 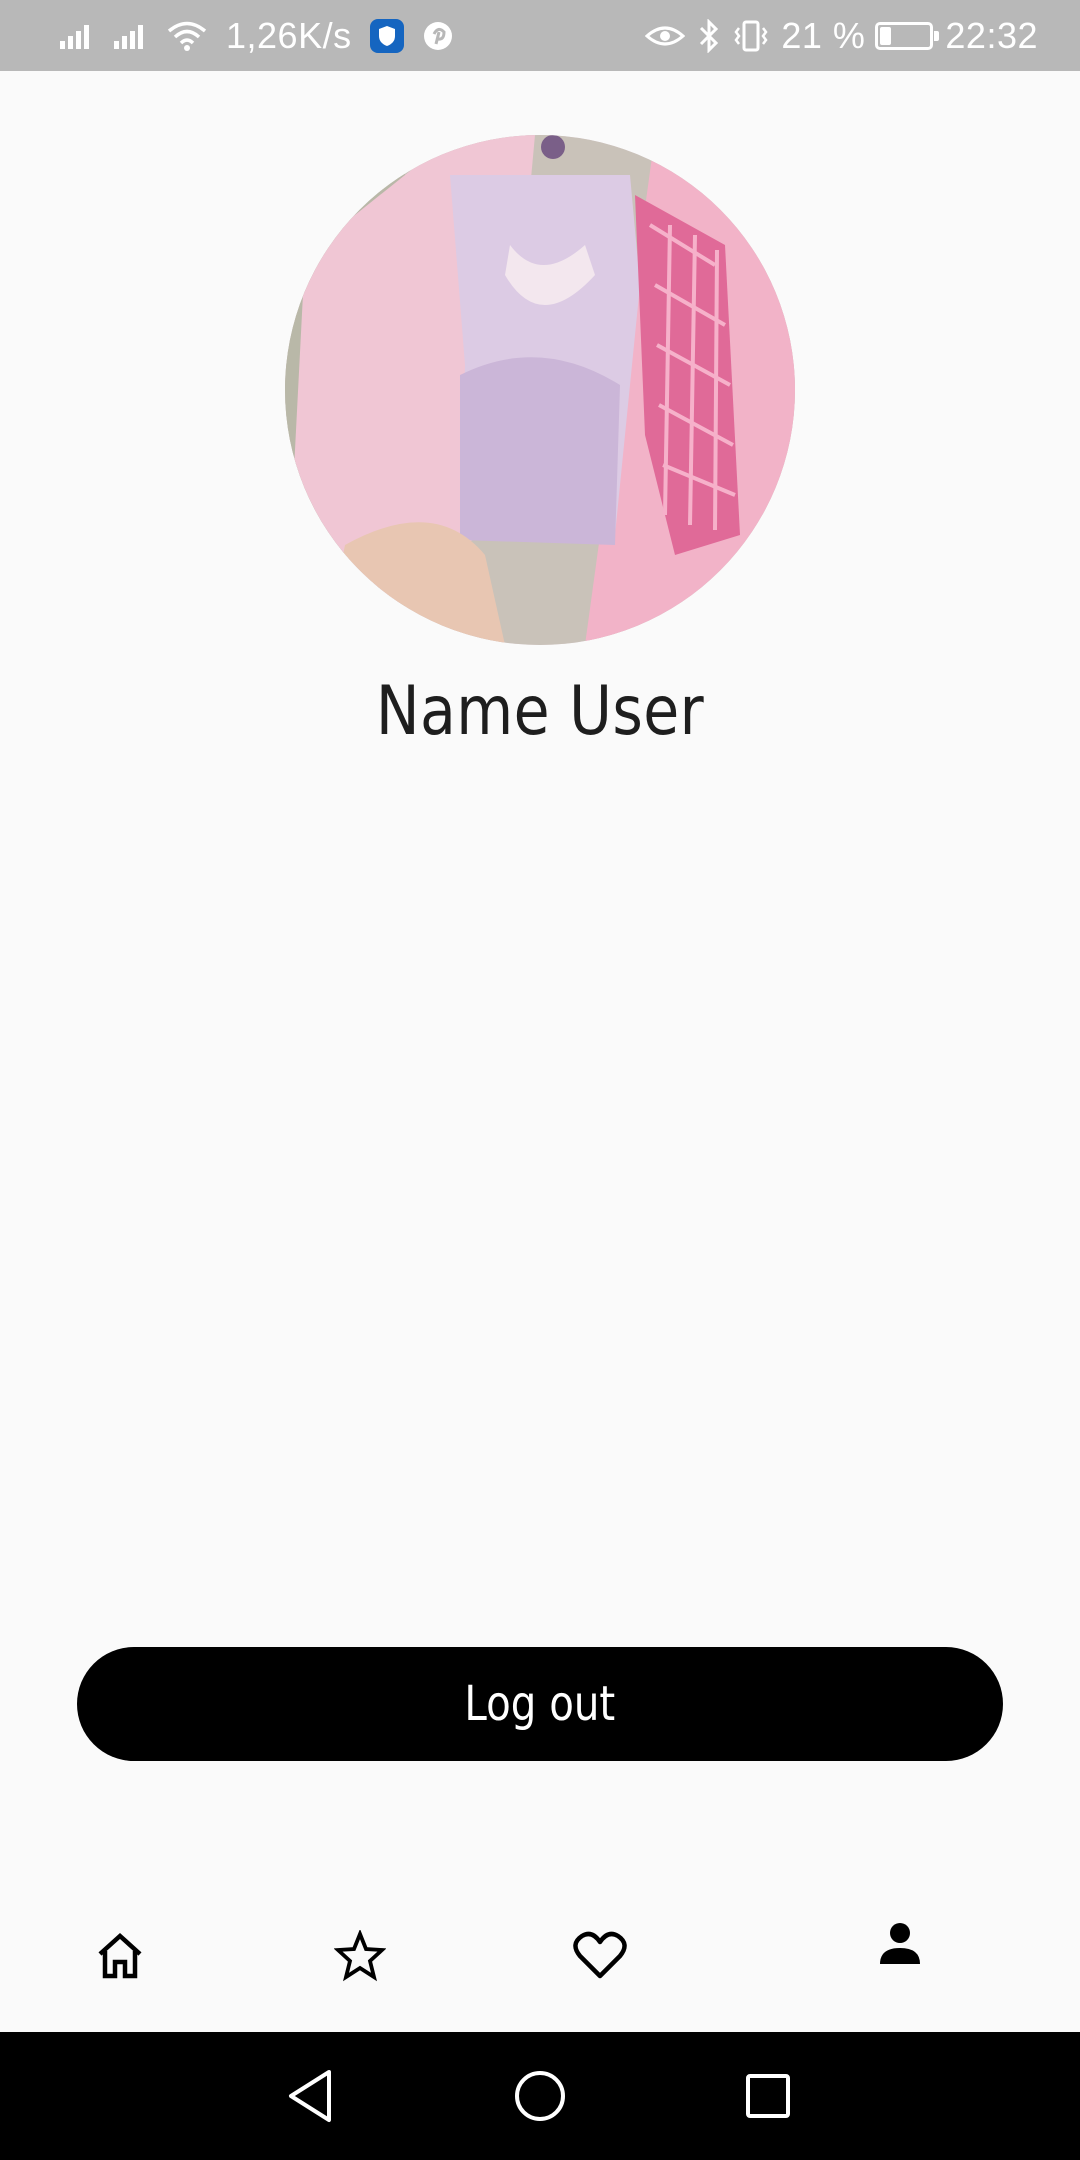 I want to click on avatar-photo, so click(x=540, y=390).